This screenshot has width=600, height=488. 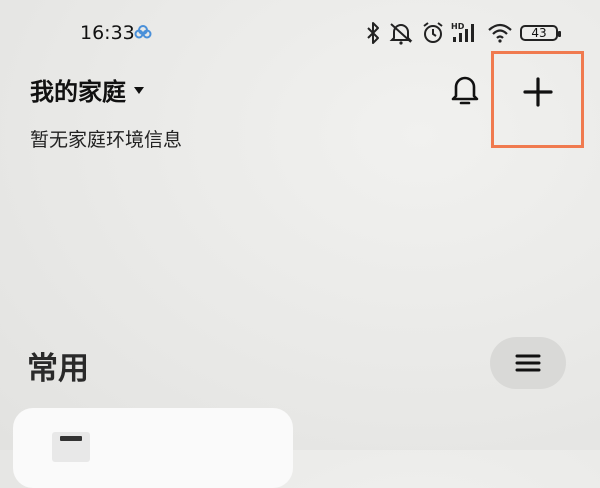 What do you see at coordinates (107, 33) in the screenshot?
I see `status-time: 16:33` at bounding box center [107, 33].